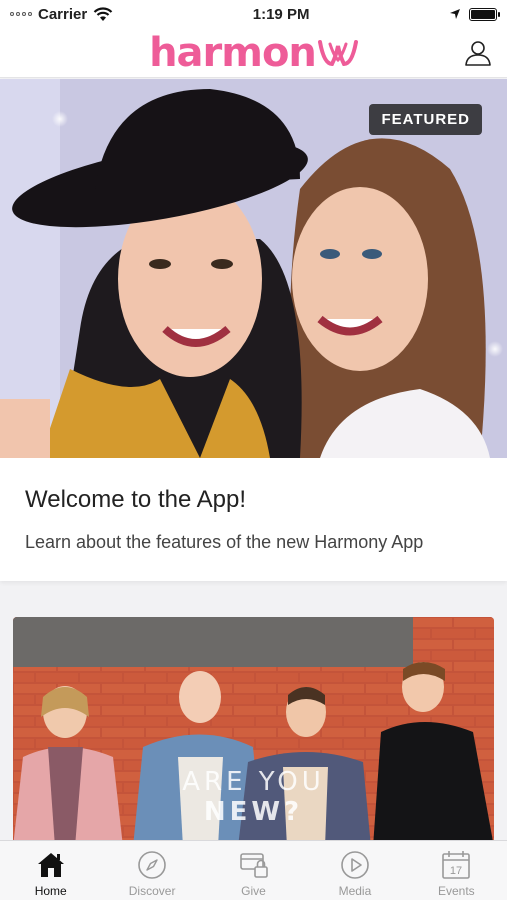  I want to click on compass-icon, so click(152, 865).